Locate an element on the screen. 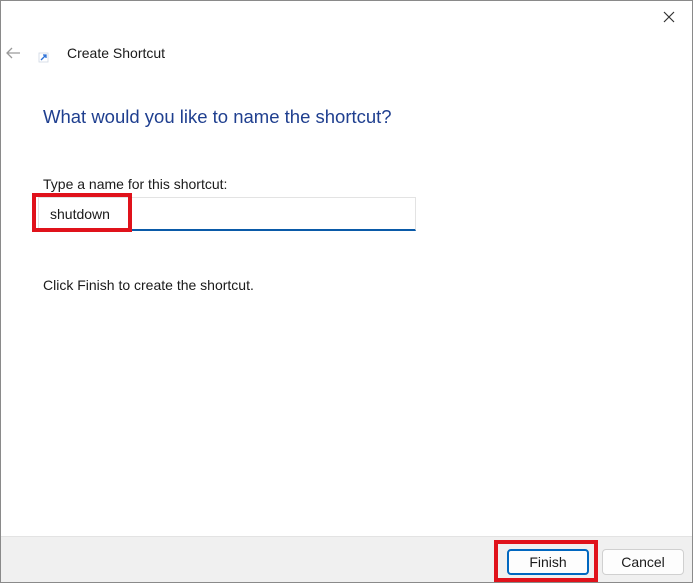  finish-button: Finish is located at coordinates (548, 562).